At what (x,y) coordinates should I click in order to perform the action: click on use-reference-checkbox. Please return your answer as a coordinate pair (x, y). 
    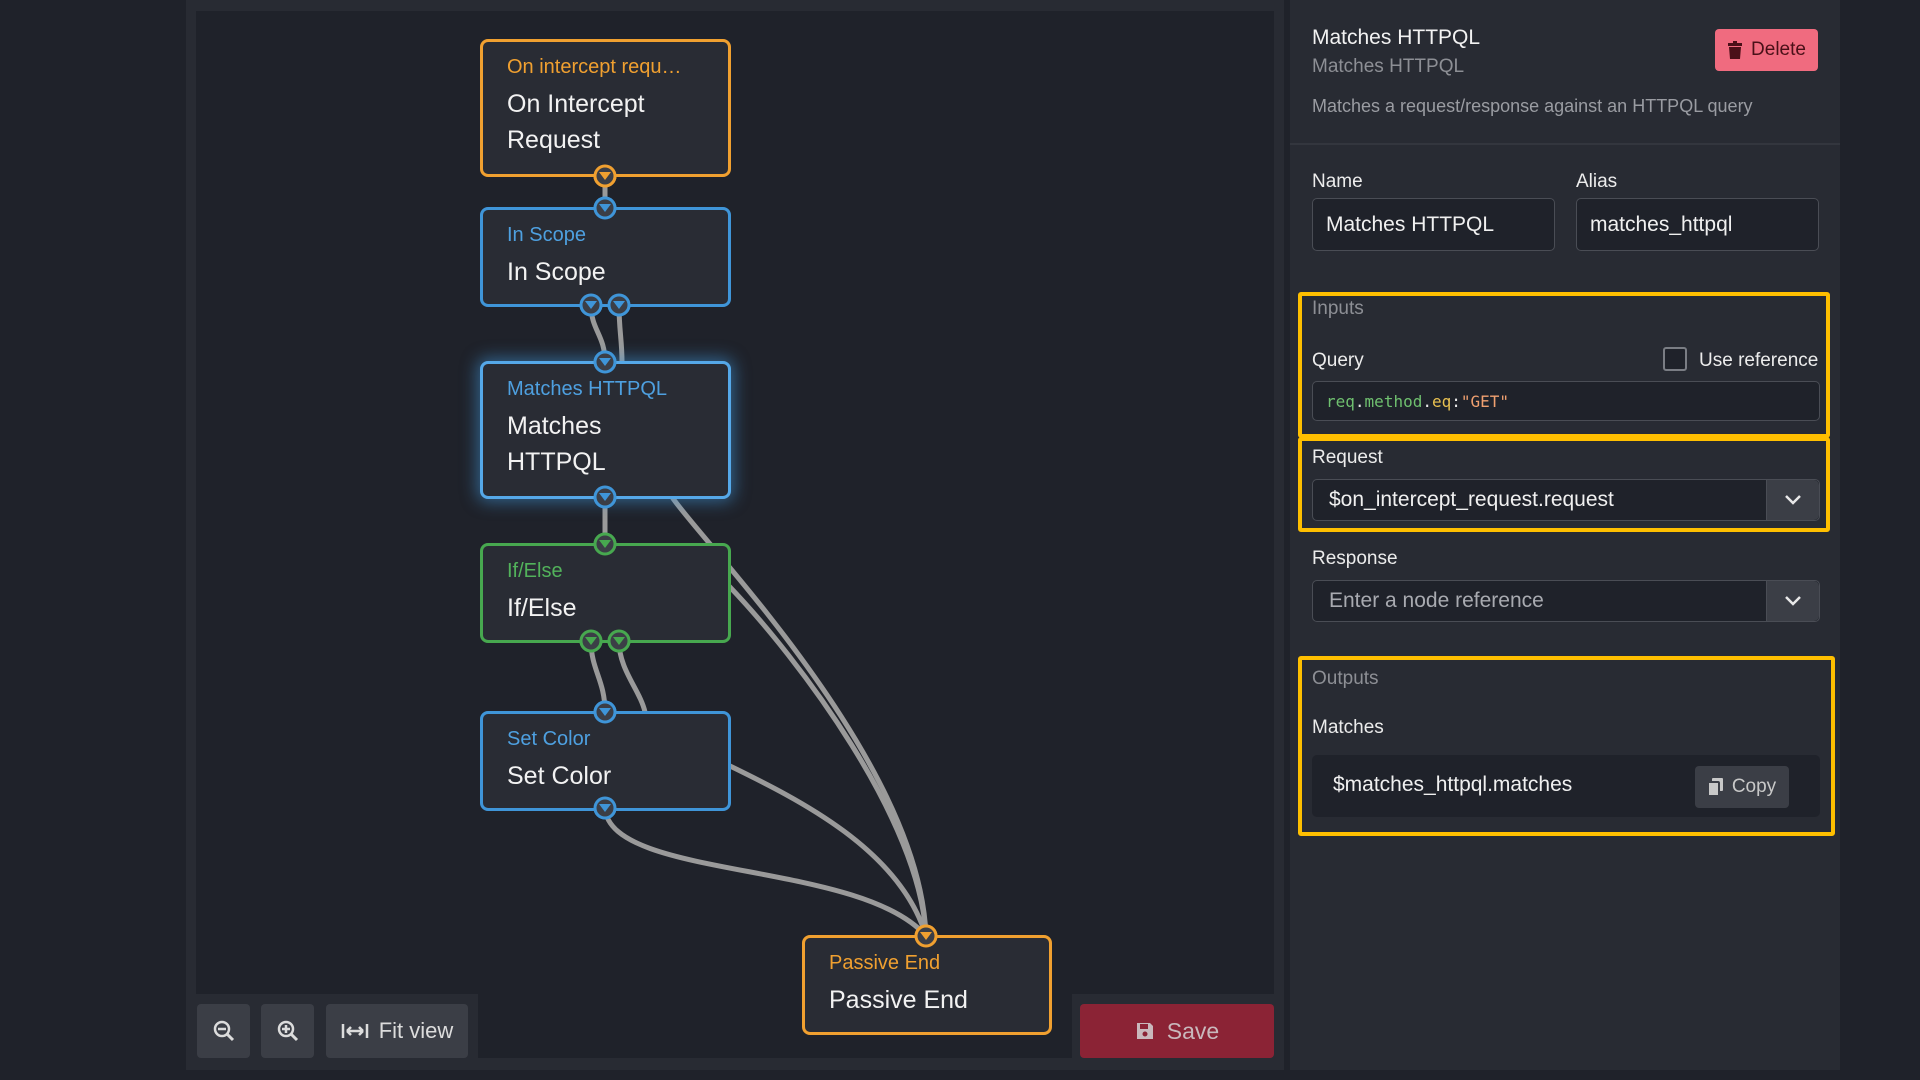
    Looking at the image, I should click on (1675, 359).